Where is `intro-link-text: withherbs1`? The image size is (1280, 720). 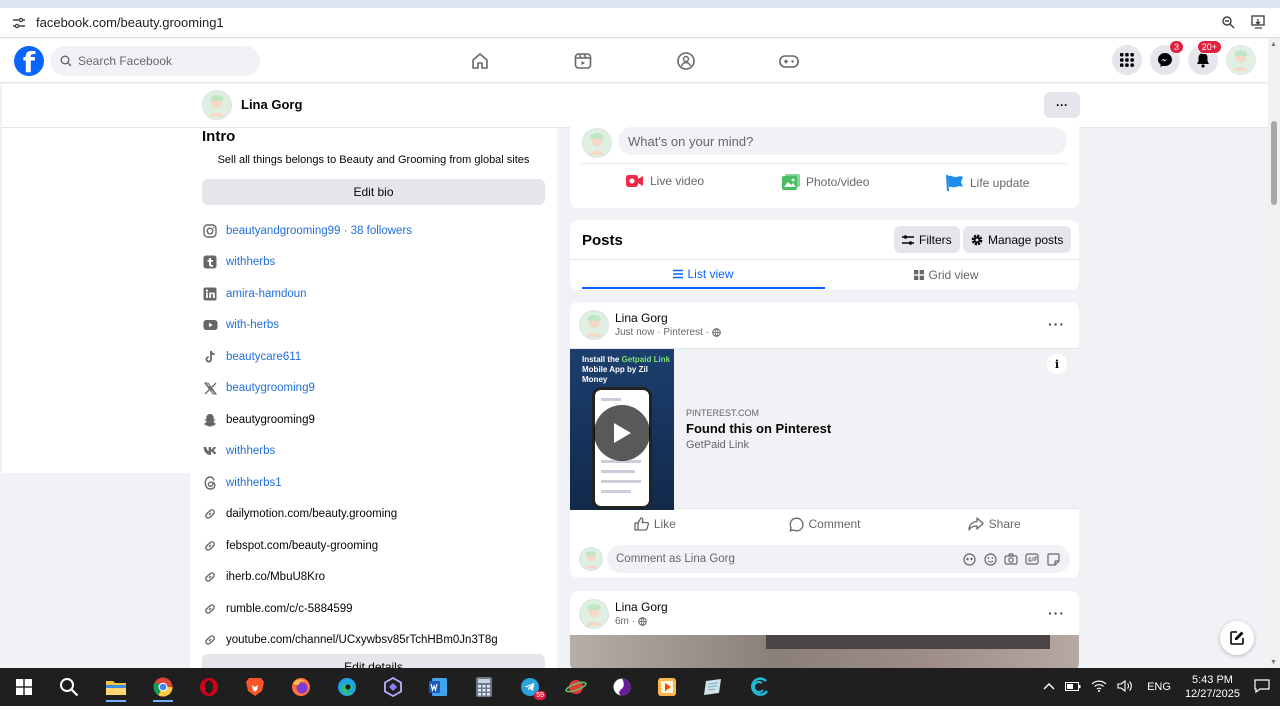 intro-link-text: withherbs1 is located at coordinates (254, 483).